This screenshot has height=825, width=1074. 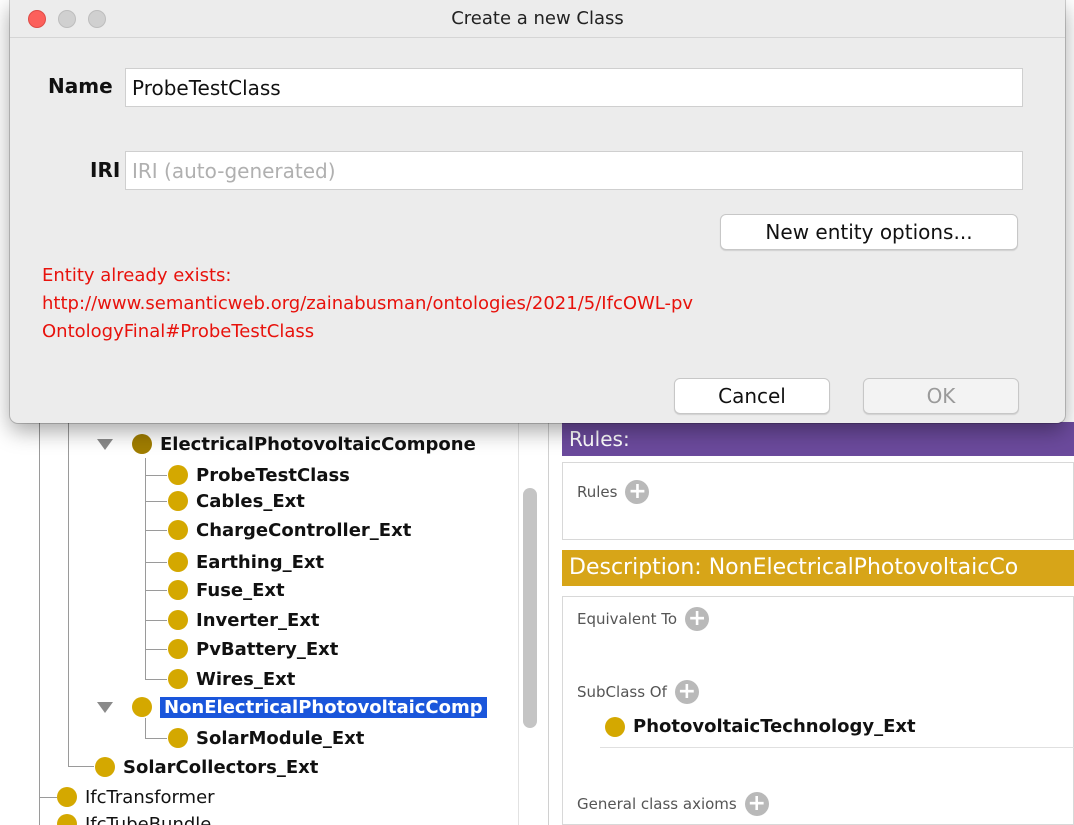 I want to click on rules-section-header: Rules:, so click(x=818, y=439).